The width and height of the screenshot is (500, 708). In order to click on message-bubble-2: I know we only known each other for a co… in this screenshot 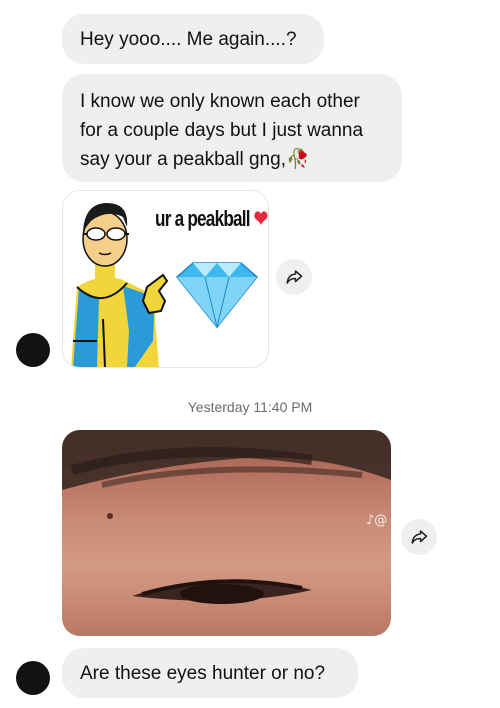, I will do `click(232, 128)`.